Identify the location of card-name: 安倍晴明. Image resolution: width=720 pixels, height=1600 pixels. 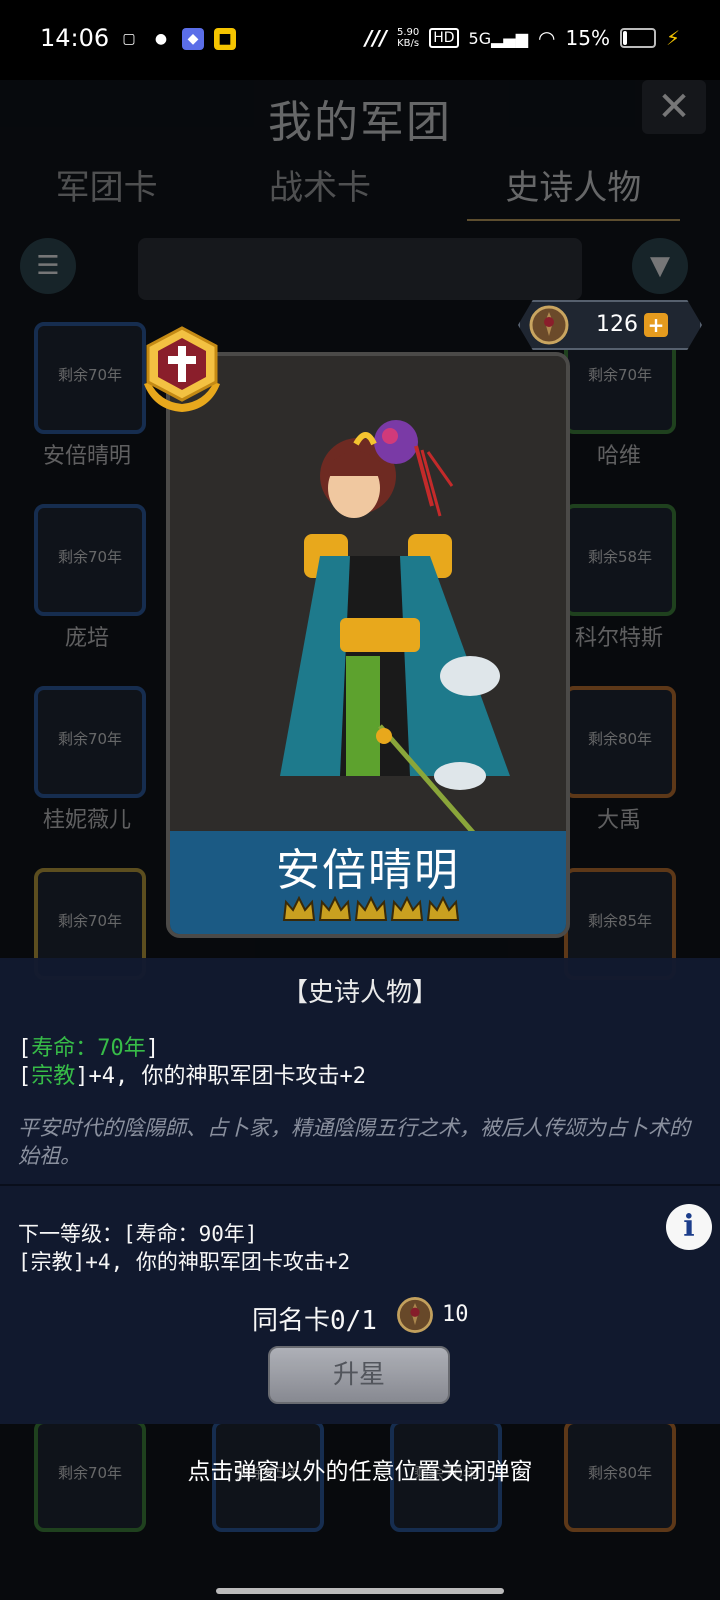
(86, 456).